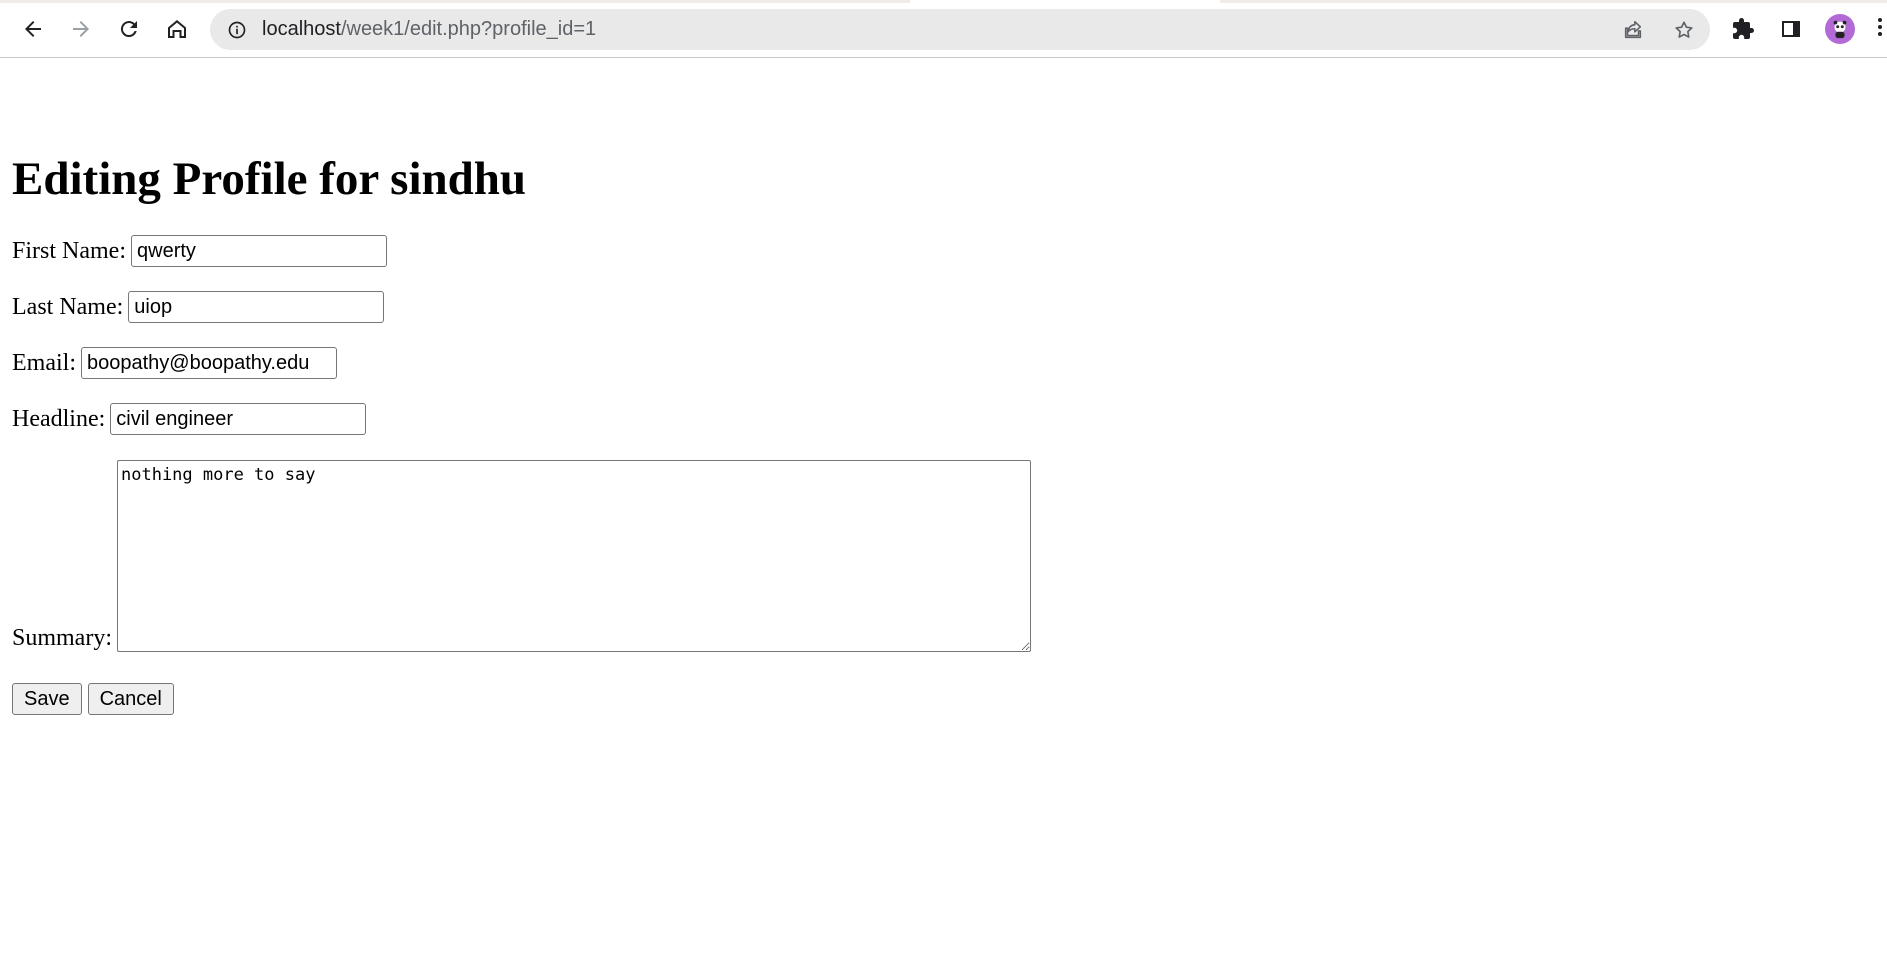 This screenshot has width=1887, height=955. What do you see at coordinates (1633, 30) in the screenshot?
I see `share-icon` at bounding box center [1633, 30].